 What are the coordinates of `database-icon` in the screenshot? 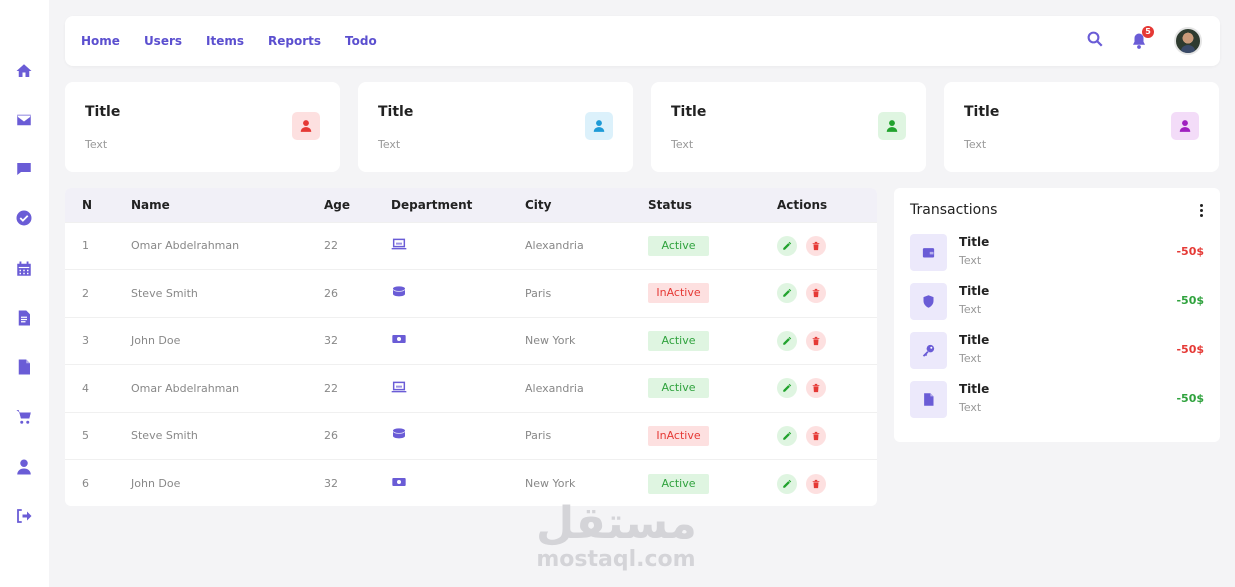 It's located at (399, 436).